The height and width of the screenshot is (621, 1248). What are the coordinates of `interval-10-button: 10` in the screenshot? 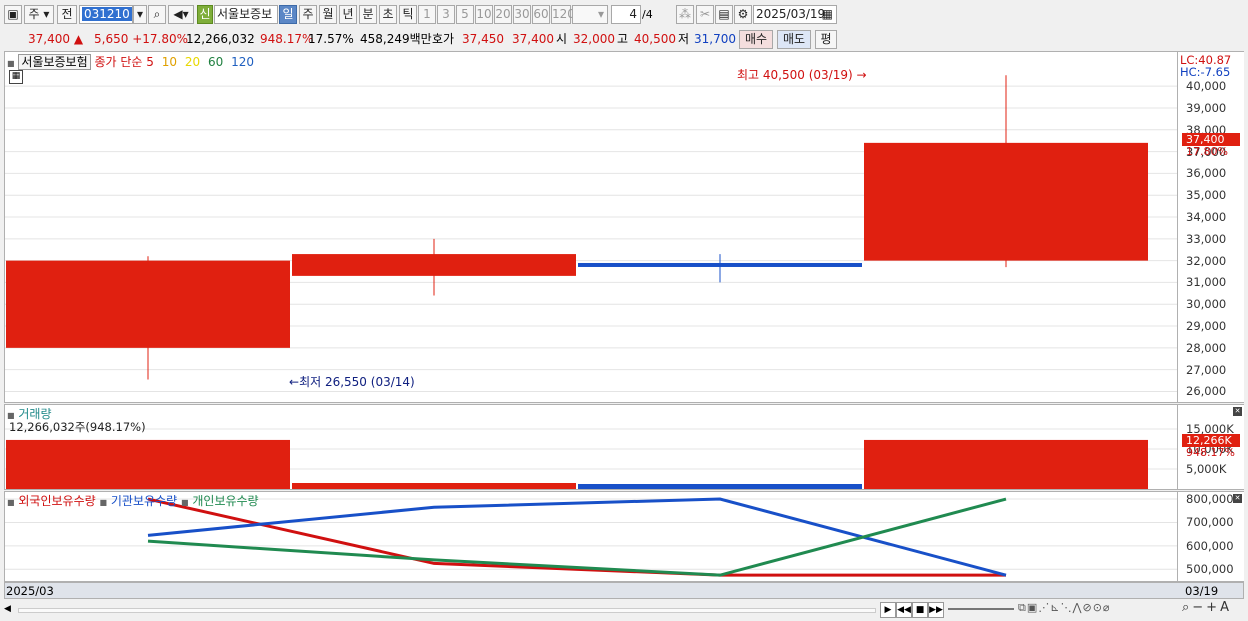 It's located at (484, 14).